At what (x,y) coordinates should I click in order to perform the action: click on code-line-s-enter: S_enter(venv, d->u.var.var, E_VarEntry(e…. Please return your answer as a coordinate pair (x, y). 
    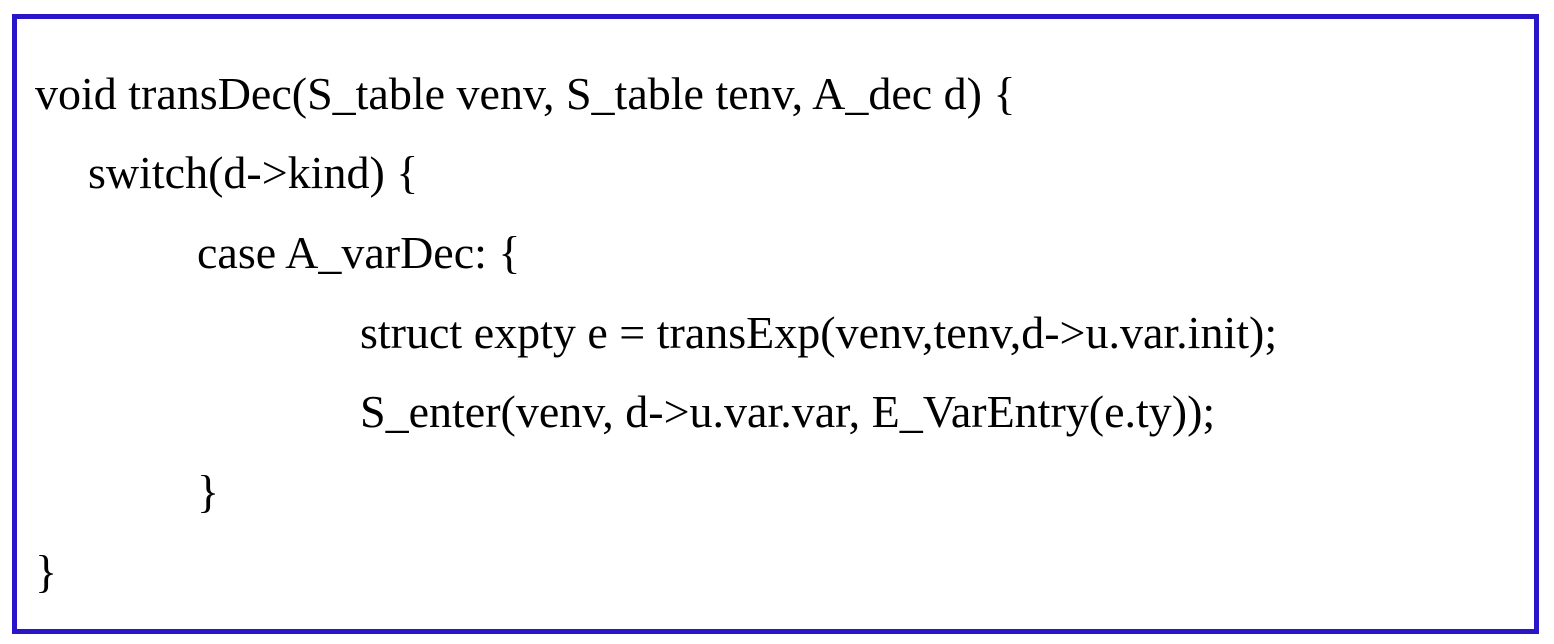
    Looking at the image, I should click on (788, 411).